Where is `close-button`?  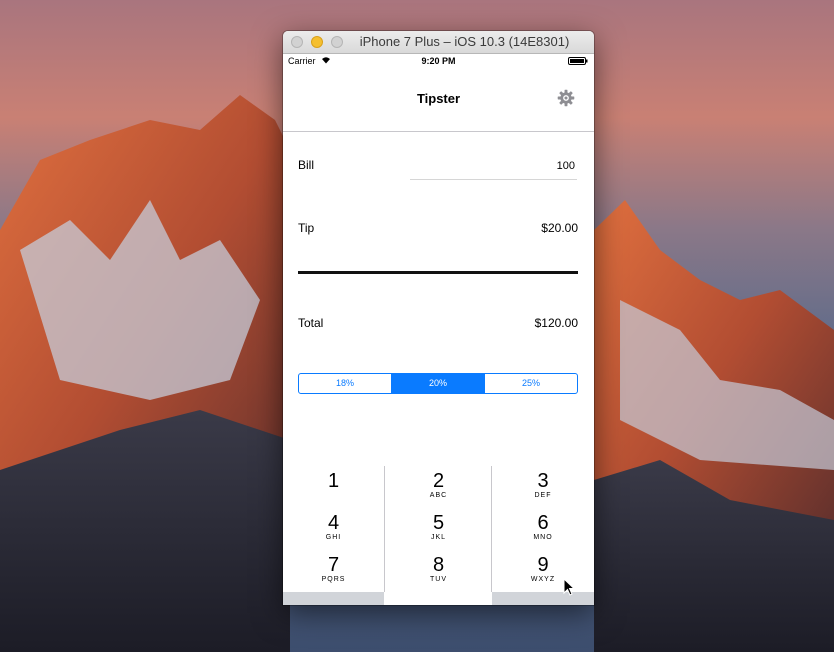
close-button is located at coordinates (297, 42).